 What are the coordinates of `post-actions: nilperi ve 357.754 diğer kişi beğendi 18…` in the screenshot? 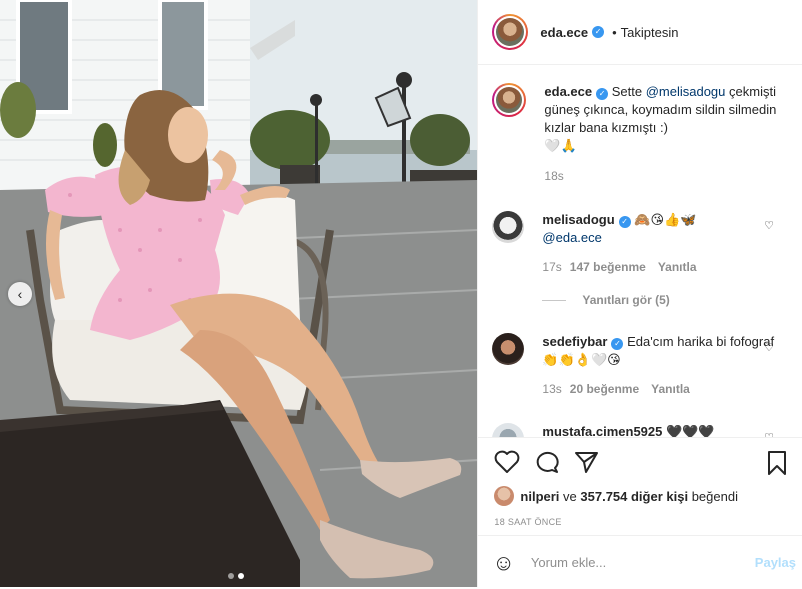 It's located at (640, 512).